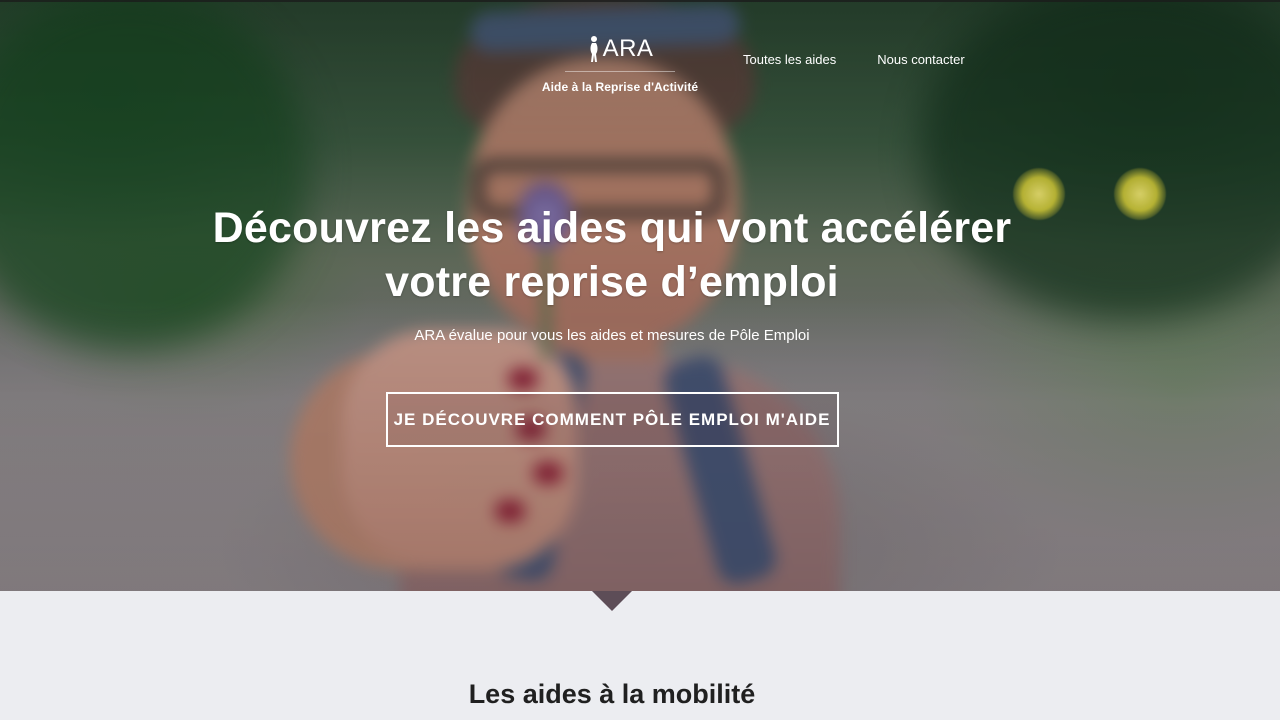 The height and width of the screenshot is (720, 1280). I want to click on logo-divider, so click(620, 71).